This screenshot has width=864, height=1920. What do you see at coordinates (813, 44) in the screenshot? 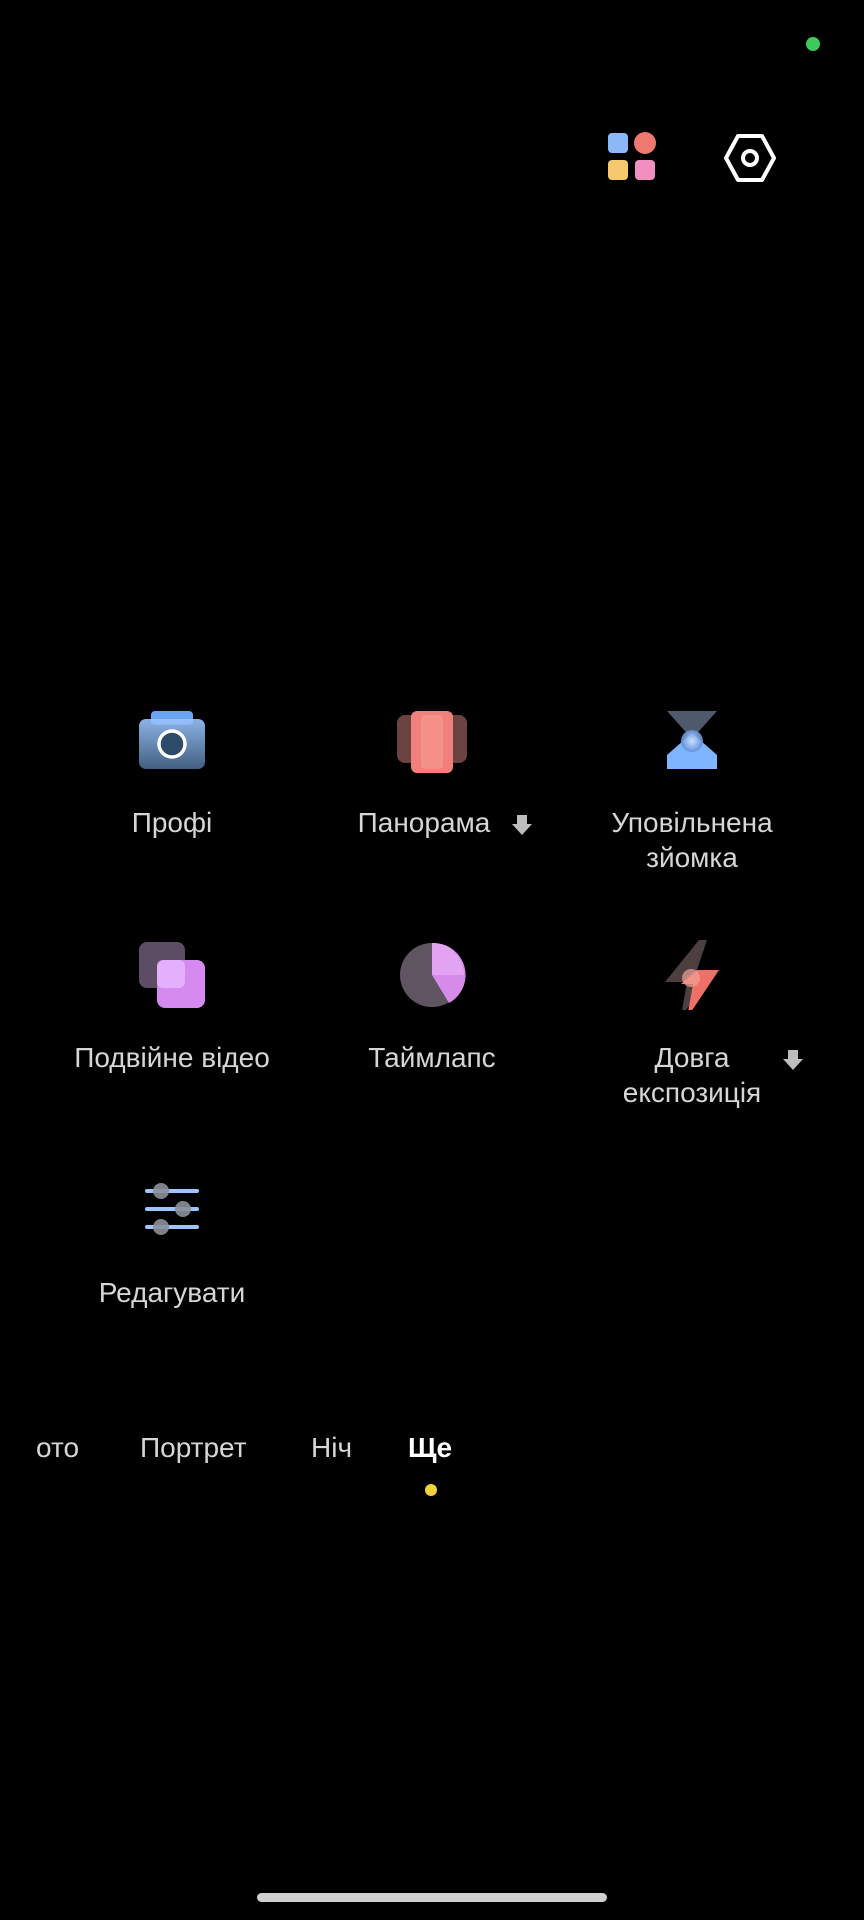
I see `status-indicator-dot` at bounding box center [813, 44].